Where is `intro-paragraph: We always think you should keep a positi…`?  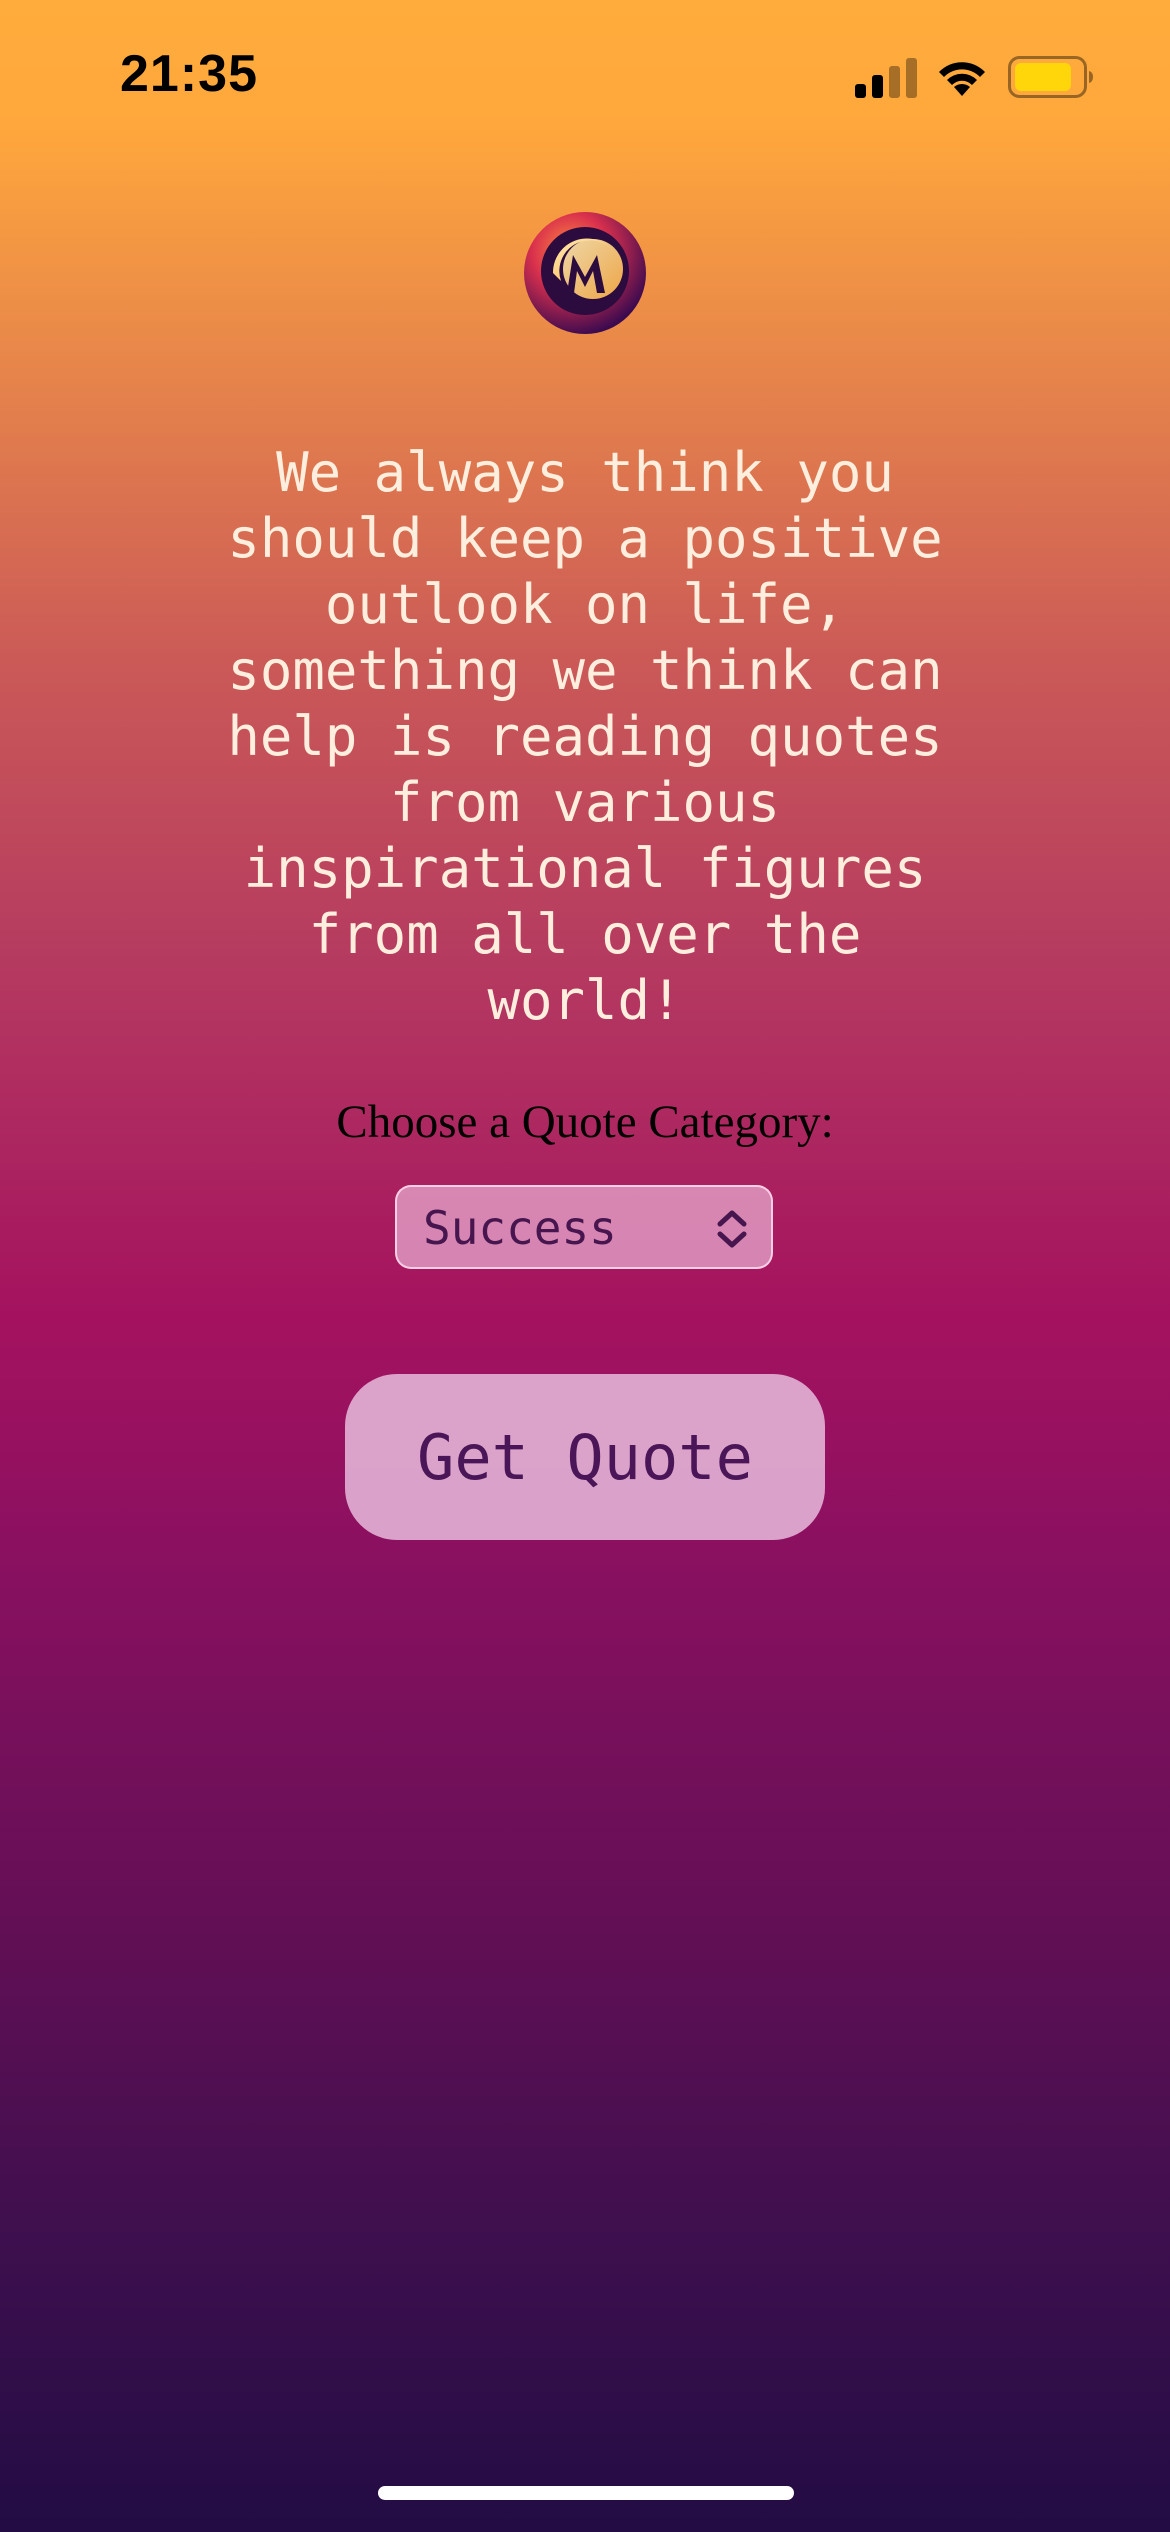 intro-paragraph: We always think you should keep a positi… is located at coordinates (585, 736).